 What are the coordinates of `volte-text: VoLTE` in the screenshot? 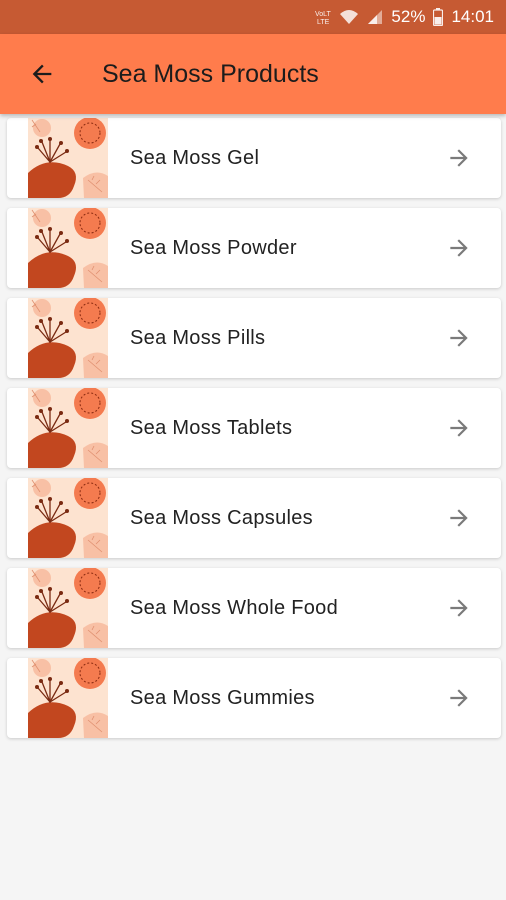 It's located at (323, 14).